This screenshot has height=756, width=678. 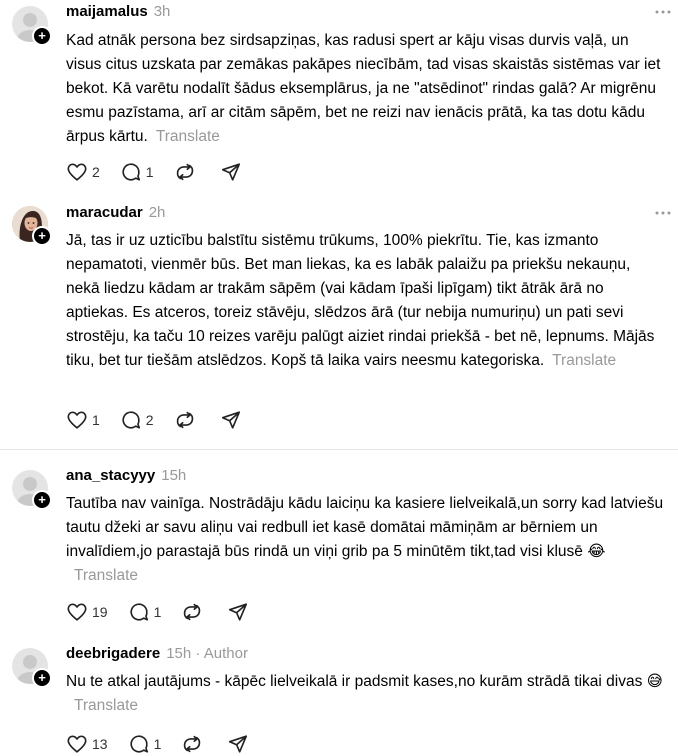 I want to click on action-bar: 2 1, so click(x=164, y=172).